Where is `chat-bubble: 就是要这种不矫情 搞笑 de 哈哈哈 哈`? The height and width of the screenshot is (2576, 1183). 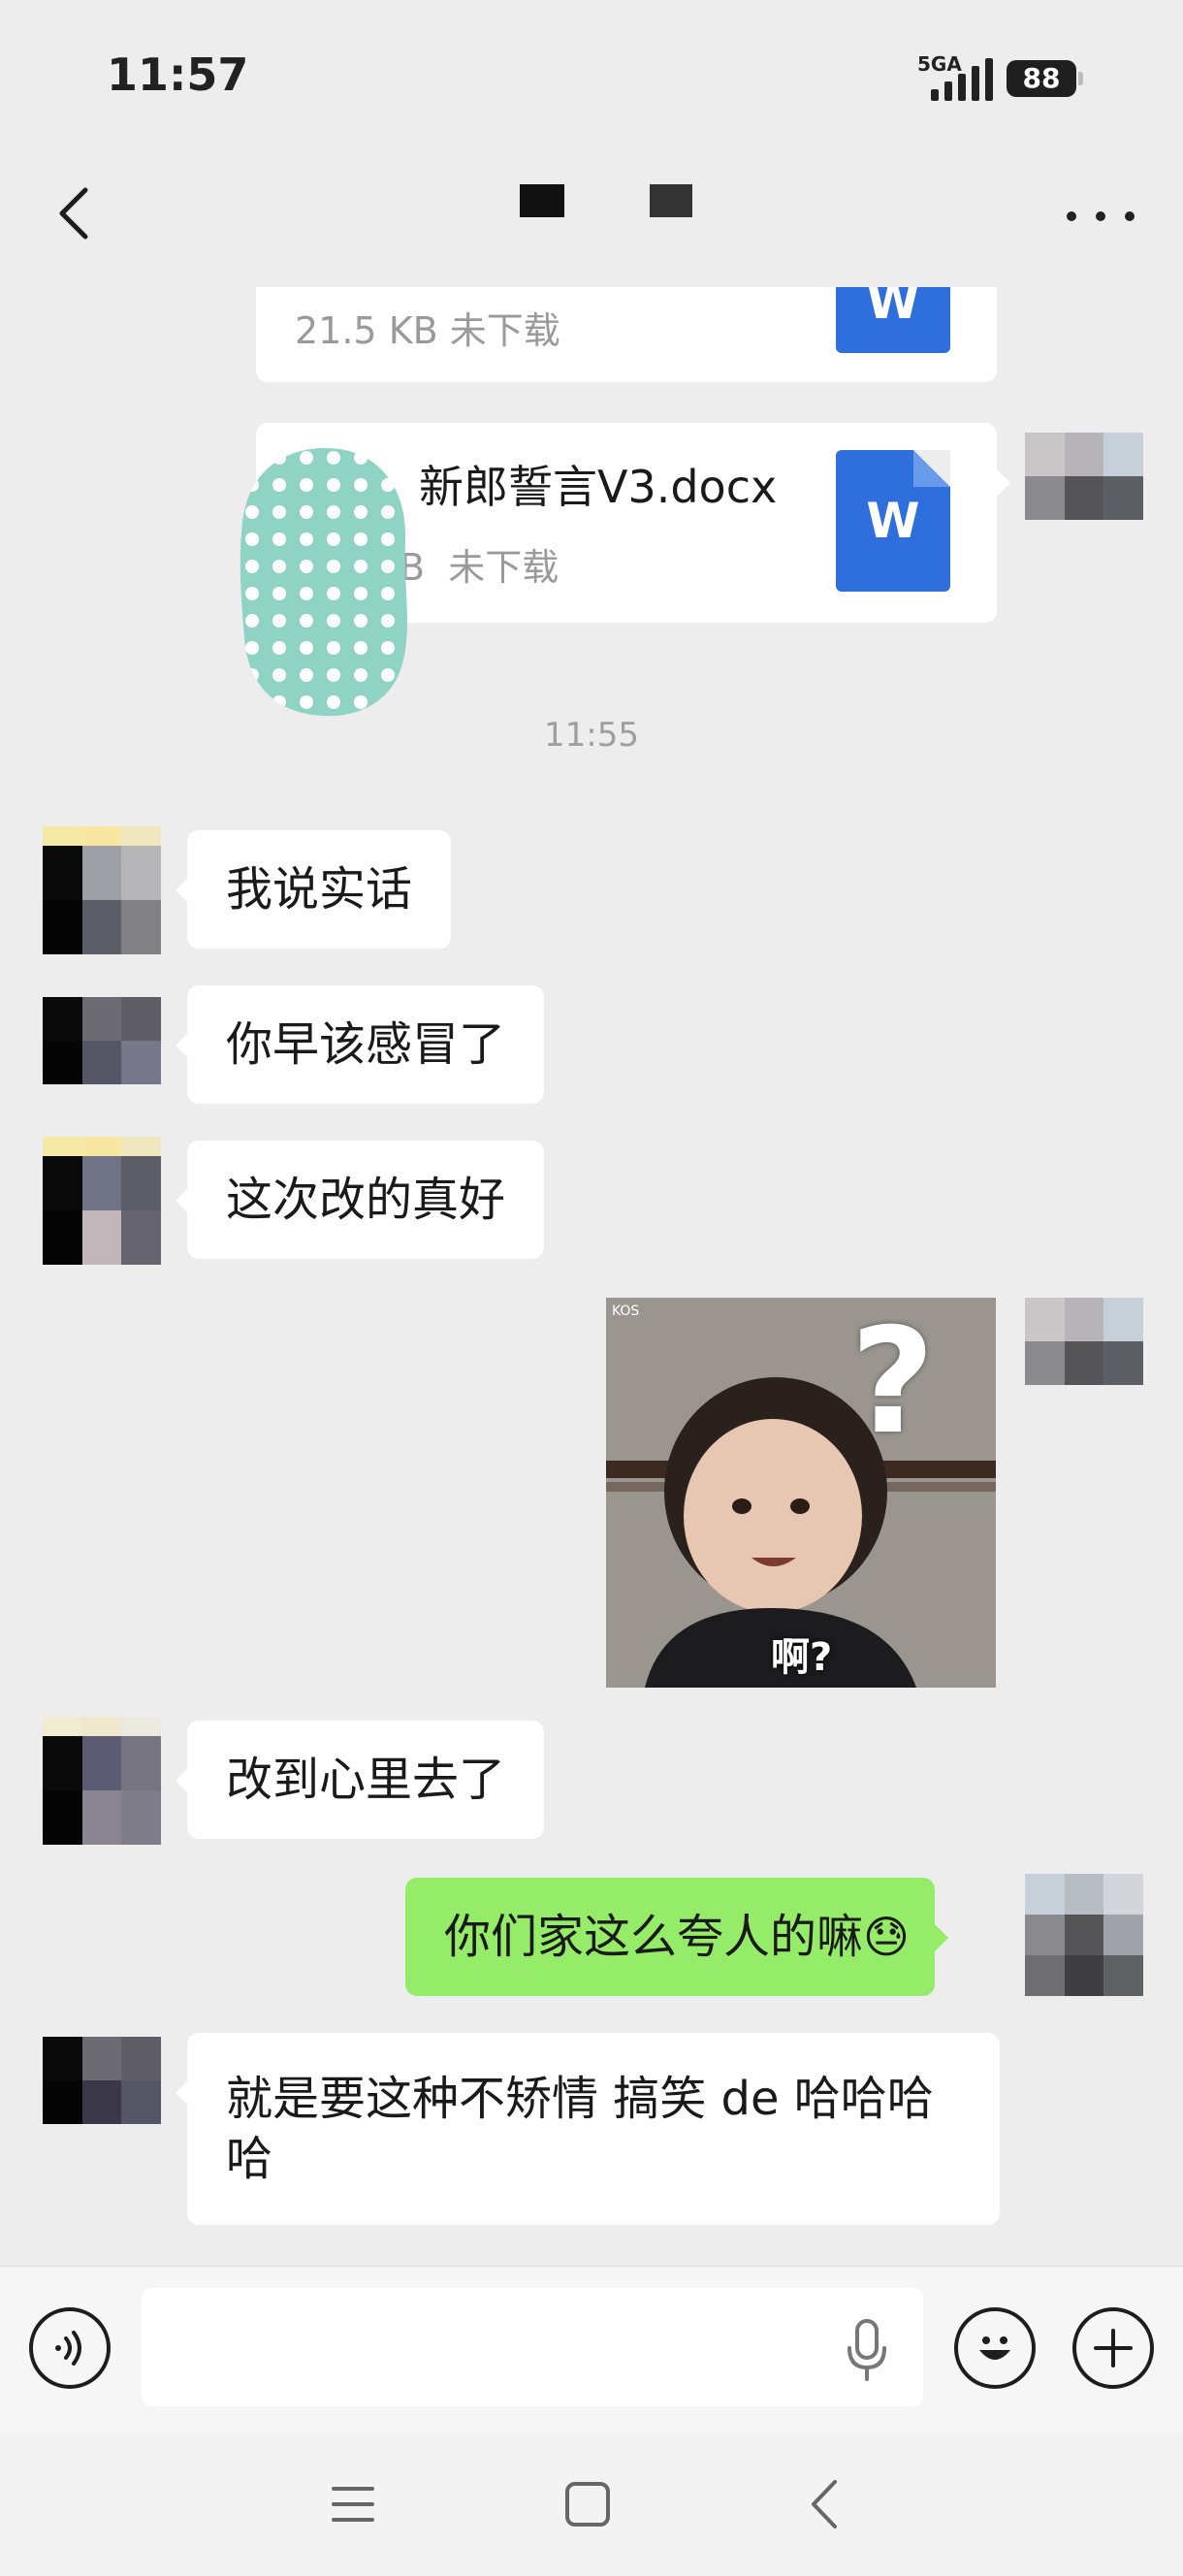
chat-bubble: 就是要这种不矫情 搞笑 de 哈哈哈 哈 is located at coordinates (588, 2129).